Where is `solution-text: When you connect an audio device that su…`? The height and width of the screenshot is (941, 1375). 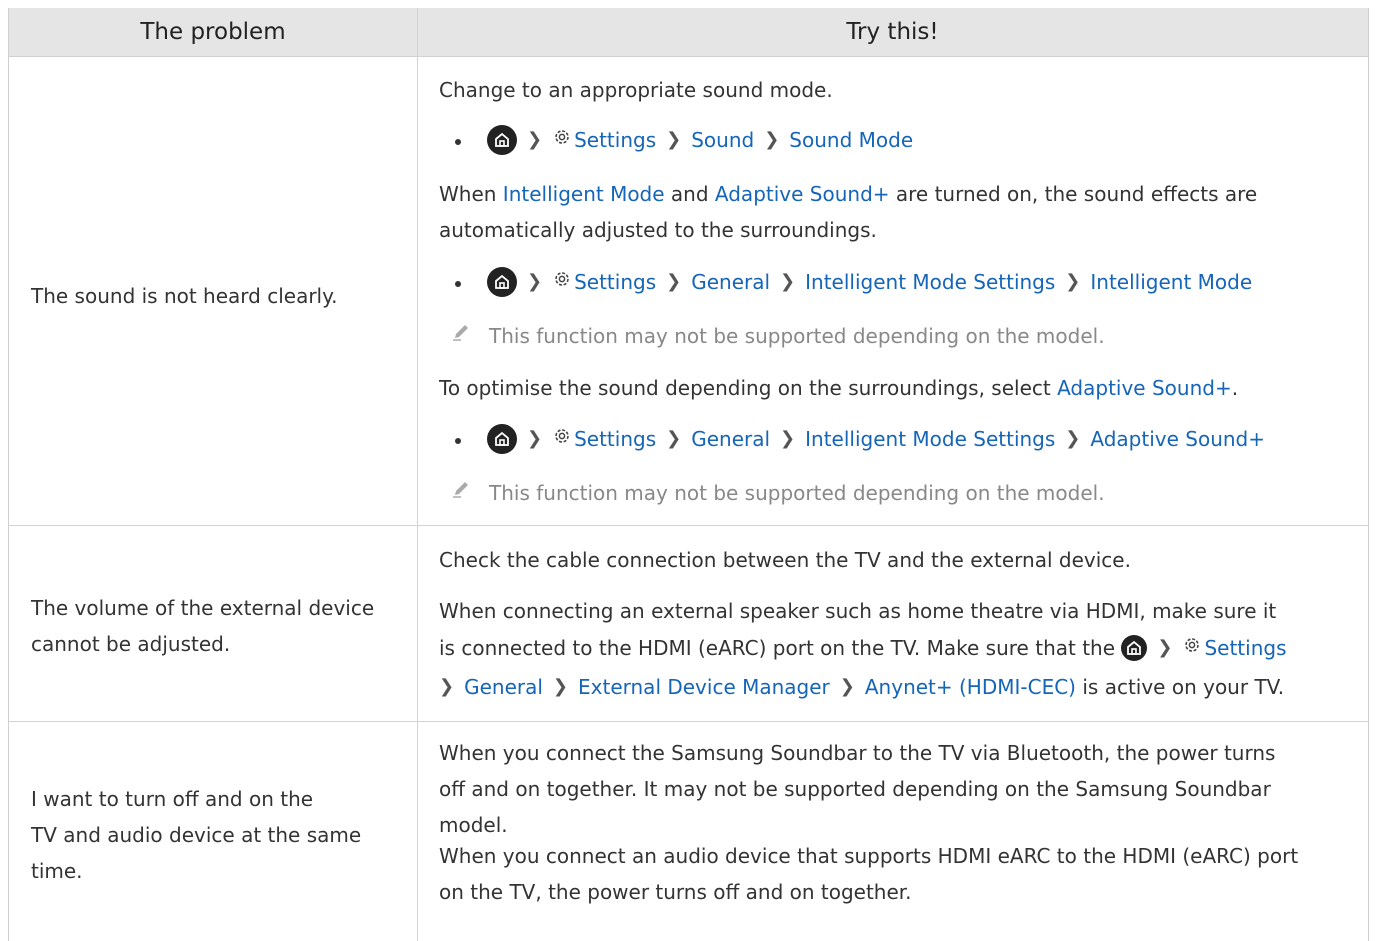 solution-text: When you connect an audio device that su… is located at coordinates (869, 874).